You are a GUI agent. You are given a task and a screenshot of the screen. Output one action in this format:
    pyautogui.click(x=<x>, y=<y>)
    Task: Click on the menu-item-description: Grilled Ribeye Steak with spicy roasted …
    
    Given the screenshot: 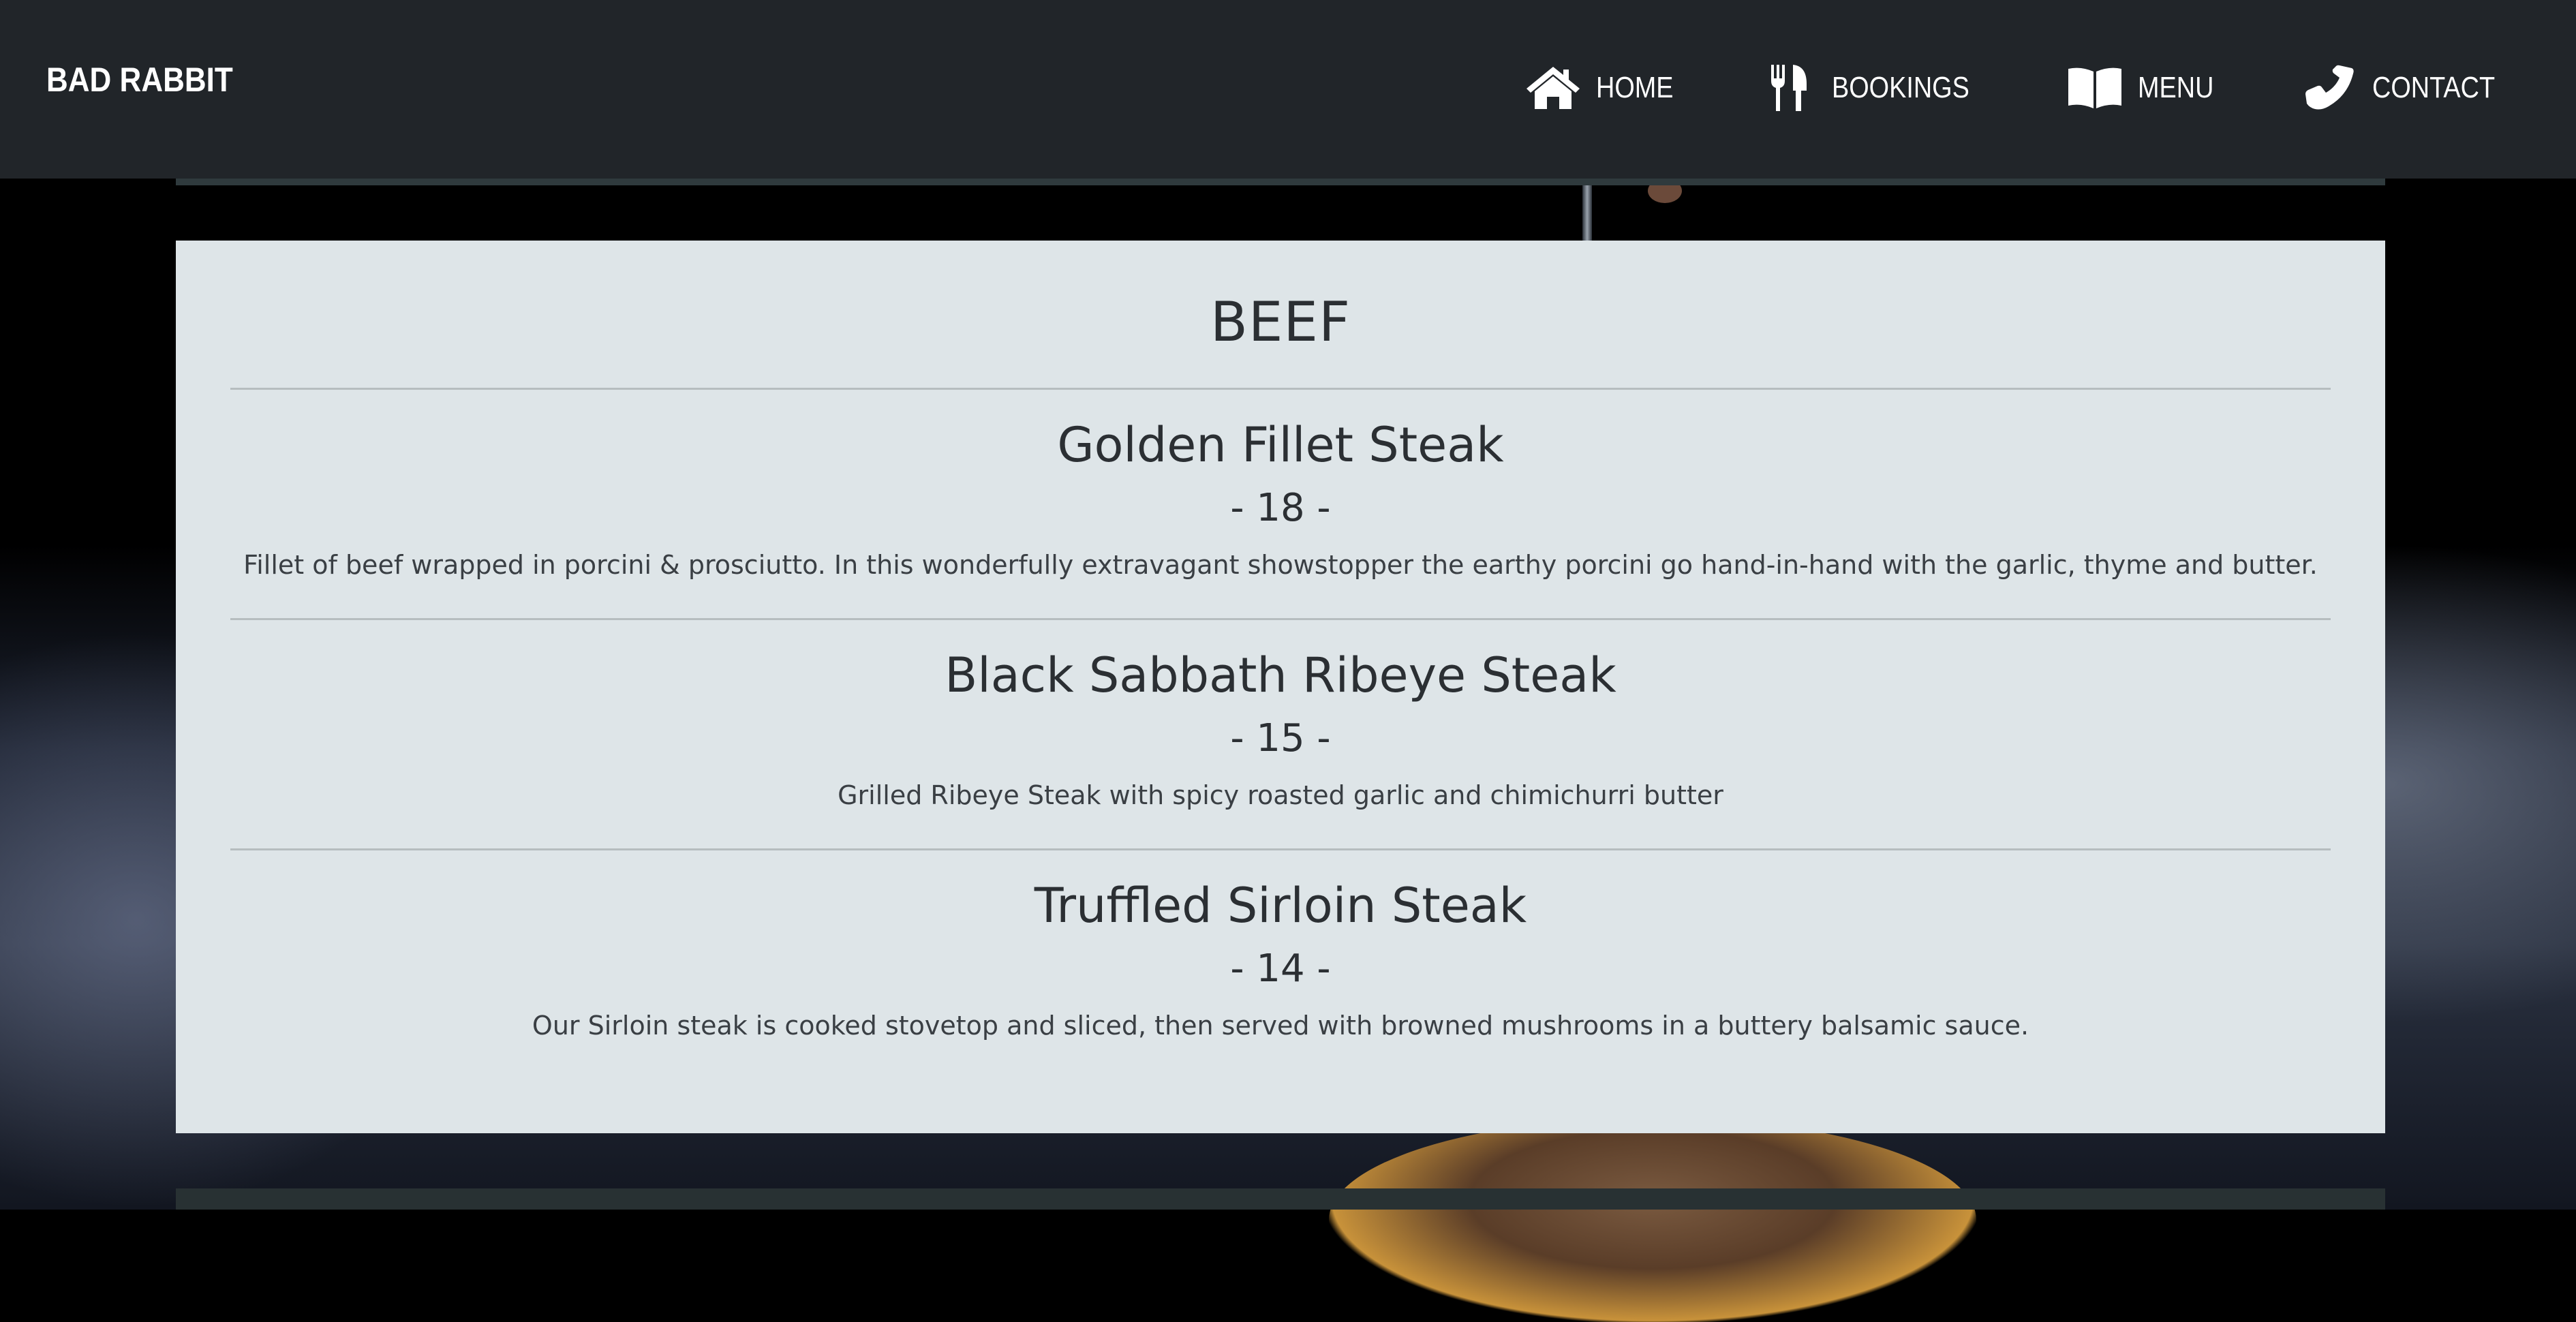 What is the action you would take?
    pyautogui.click(x=1280, y=795)
    